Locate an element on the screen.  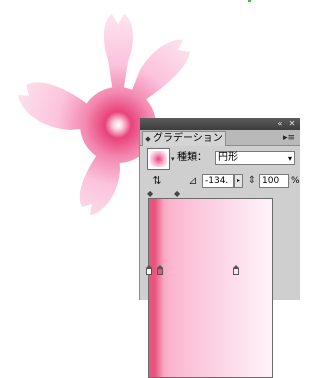
gradient-type-select: 円形 ▾ is located at coordinates (255, 158).